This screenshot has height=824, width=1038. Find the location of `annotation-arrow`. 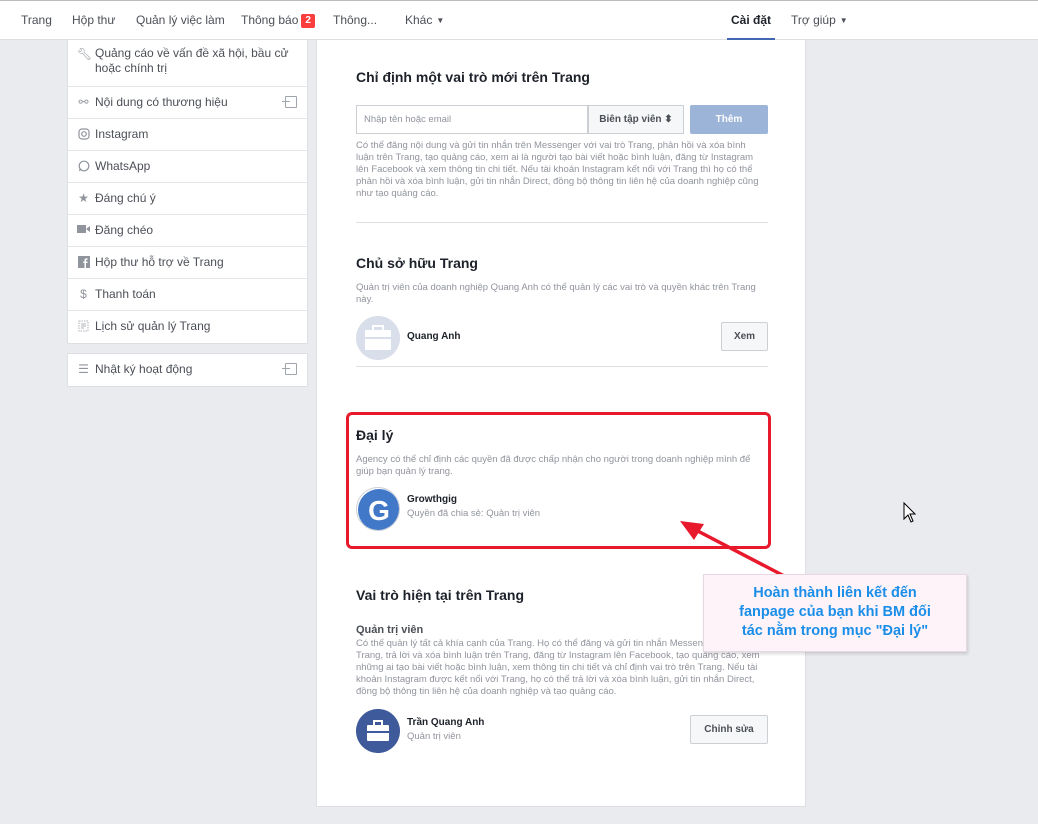

annotation-arrow is located at coordinates (798, 540).